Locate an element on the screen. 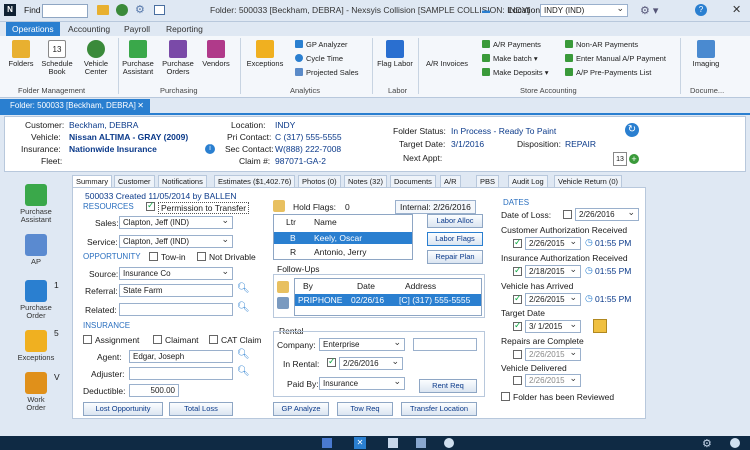  find-input is located at coordinates (65, 11).